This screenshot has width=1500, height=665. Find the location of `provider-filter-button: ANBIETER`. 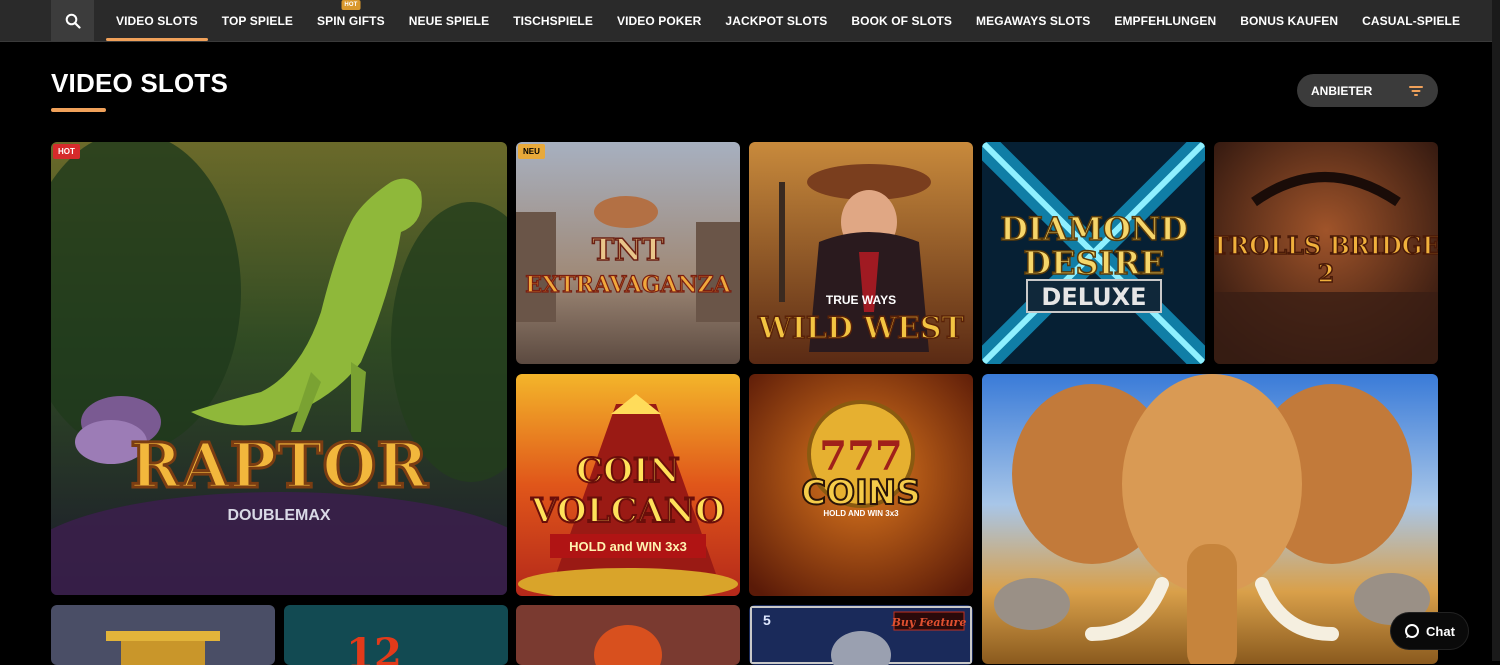

provider-filter-button: ANBIETER is located at coordinates (1367, 90).